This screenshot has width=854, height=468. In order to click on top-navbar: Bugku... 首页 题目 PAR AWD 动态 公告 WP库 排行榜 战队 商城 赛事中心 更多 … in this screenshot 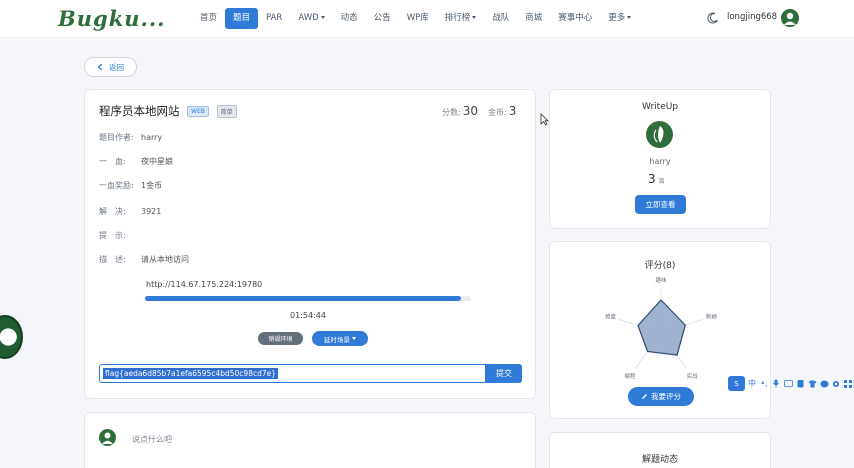, I will do `click(427, 19)`.